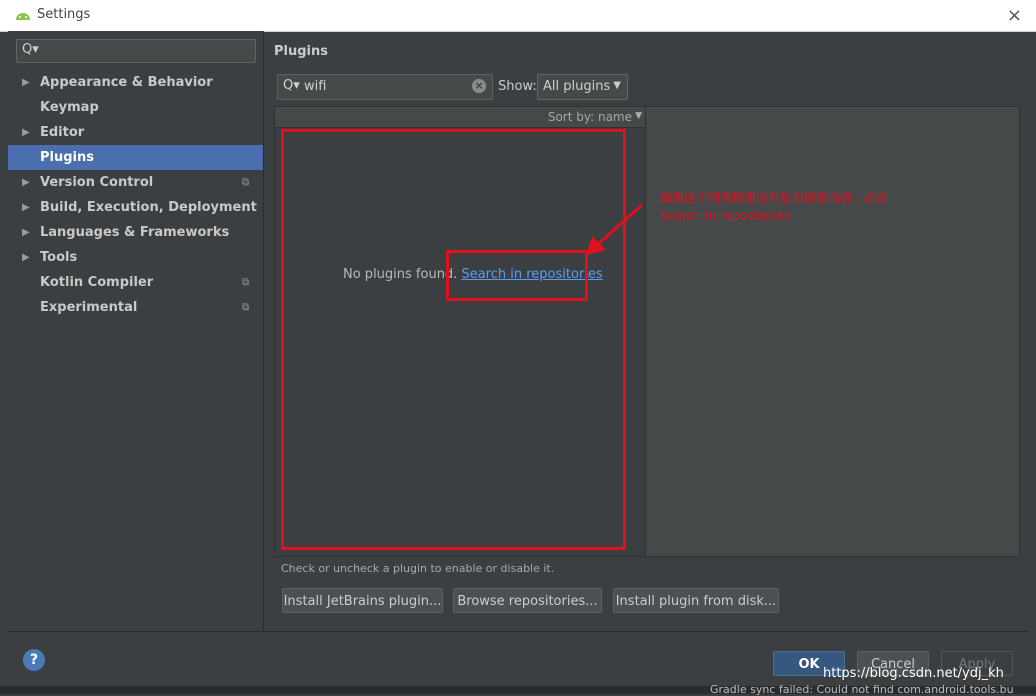 This screenshot has height=696, width=1036. Describe the element at coordinates (97, 182) in the screenshot. I see `sidebar-item-label: Version Control` at that location.